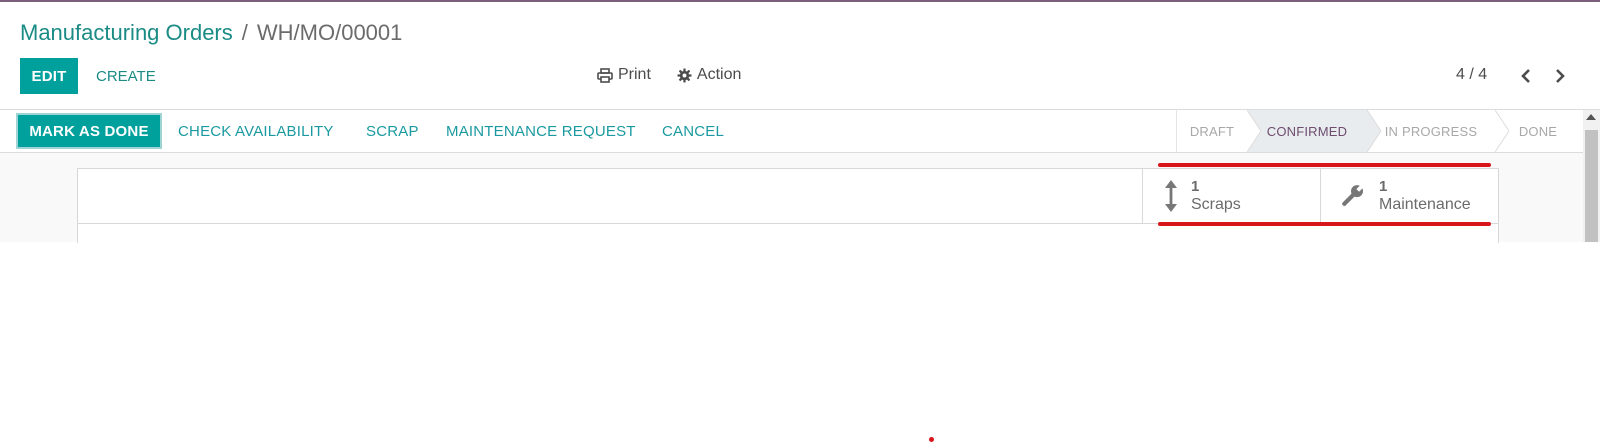 The image size is (1600, 444). I want to click on breadcrumb-parent-link: Manufacturing Orders, so click(126, 32).